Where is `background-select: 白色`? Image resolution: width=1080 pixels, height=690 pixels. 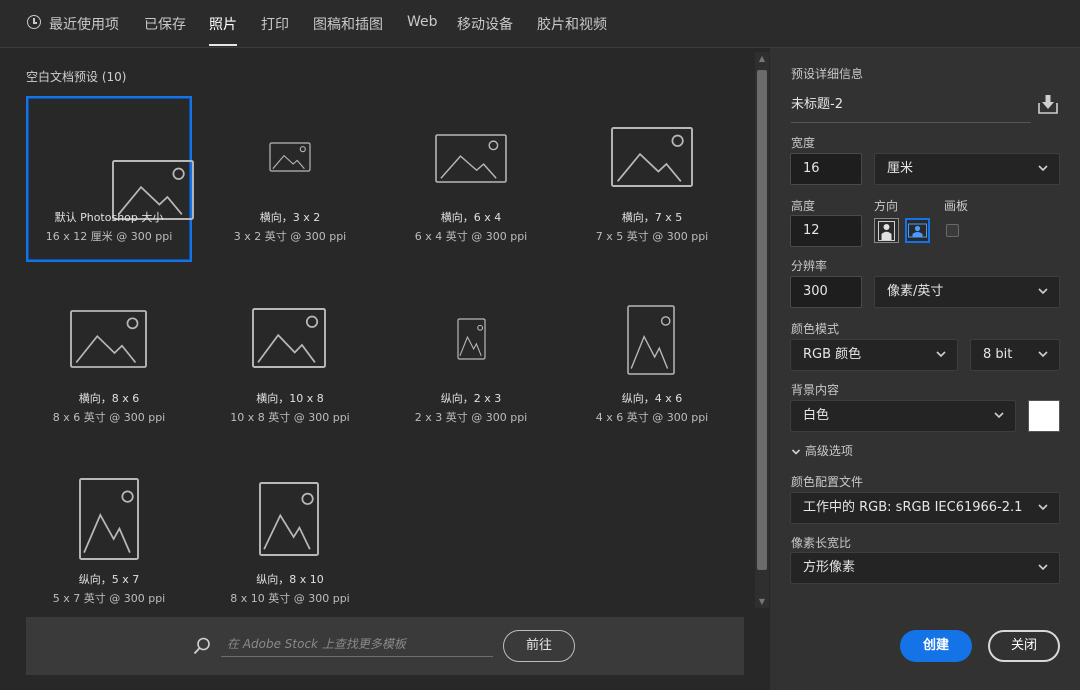
background-select: 白色 is located at coordinates (903, 416).